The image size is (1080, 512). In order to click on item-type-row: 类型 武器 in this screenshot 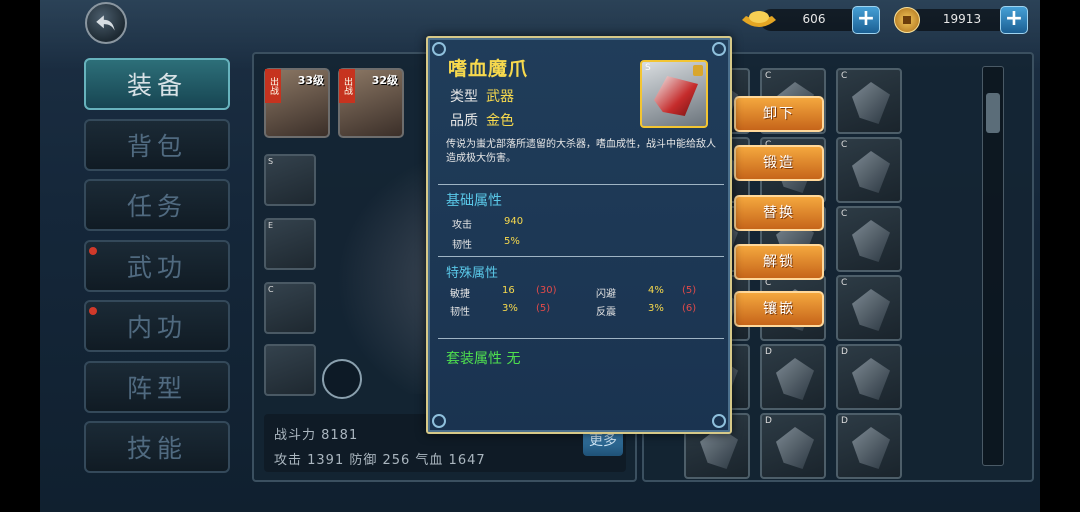, I will do `click(482, 96)`.